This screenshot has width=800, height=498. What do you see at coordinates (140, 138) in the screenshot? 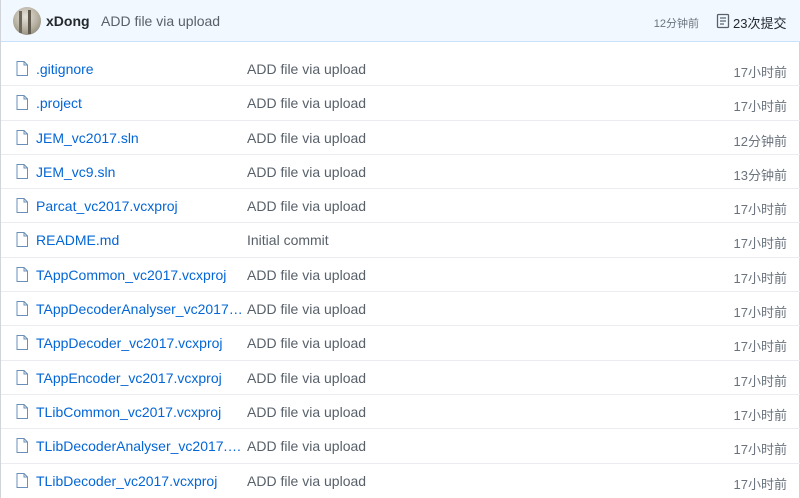
I see `file-name-link: JEM_vc2017.sln` at bounding box center [140, 138].